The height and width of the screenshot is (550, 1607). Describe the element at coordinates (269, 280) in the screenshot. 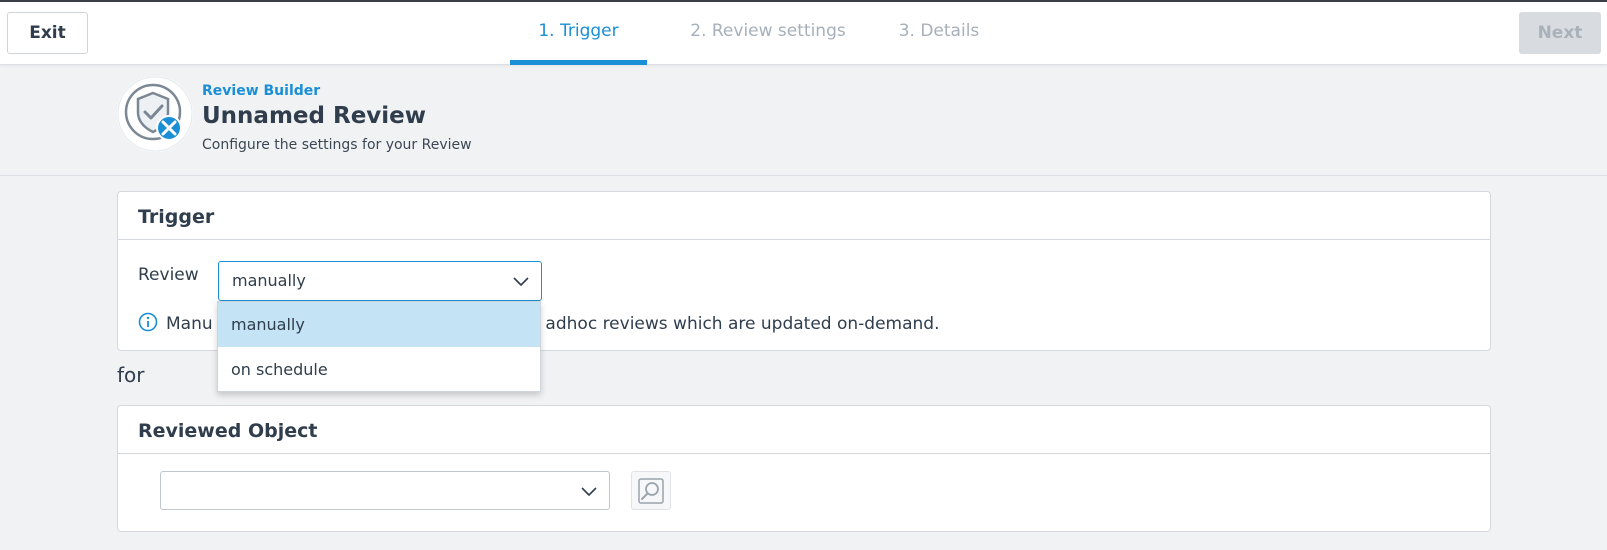

I see `review-trigger-value: manually` at that location.